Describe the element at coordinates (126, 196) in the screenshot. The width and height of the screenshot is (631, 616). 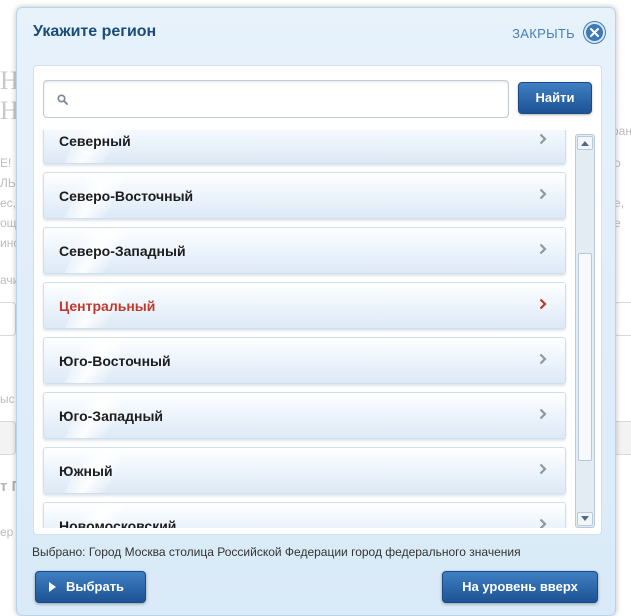
I see `region-item-label: Северо-Восточный` at that location.